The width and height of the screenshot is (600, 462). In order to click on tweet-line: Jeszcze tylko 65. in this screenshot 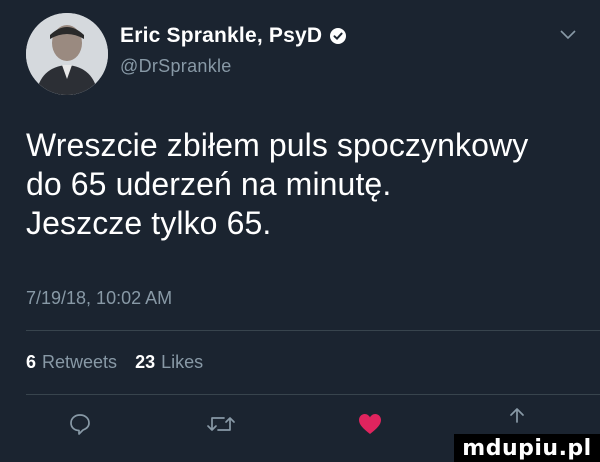, I will do `click(149, 223)`.